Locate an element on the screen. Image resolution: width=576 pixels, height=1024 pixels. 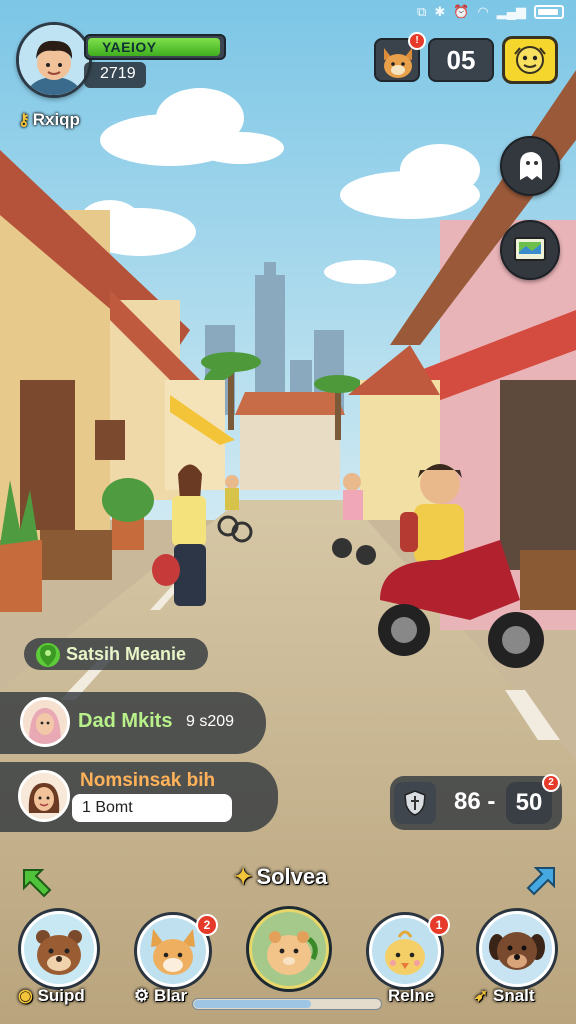
location-name: Satsih Meanie is located at coordinates (126, 654).